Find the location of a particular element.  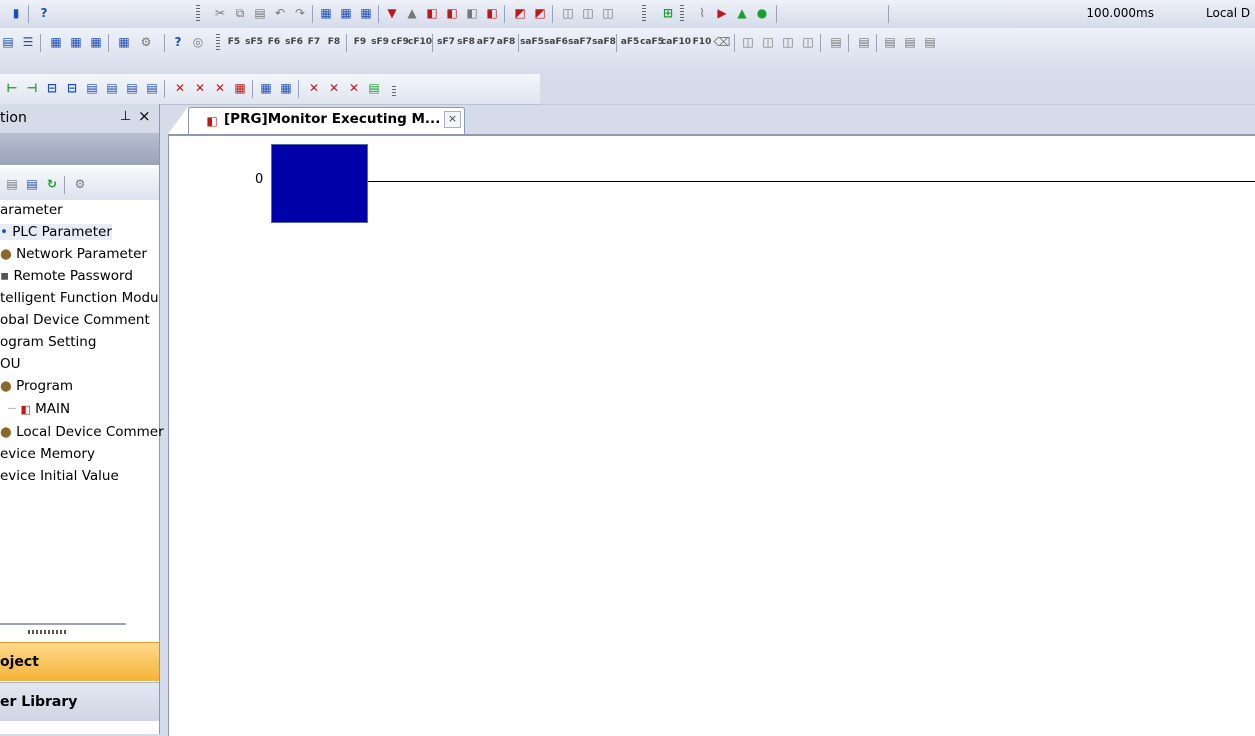

vertical-line-icon: sF9 is located at coordinates (380, 42).